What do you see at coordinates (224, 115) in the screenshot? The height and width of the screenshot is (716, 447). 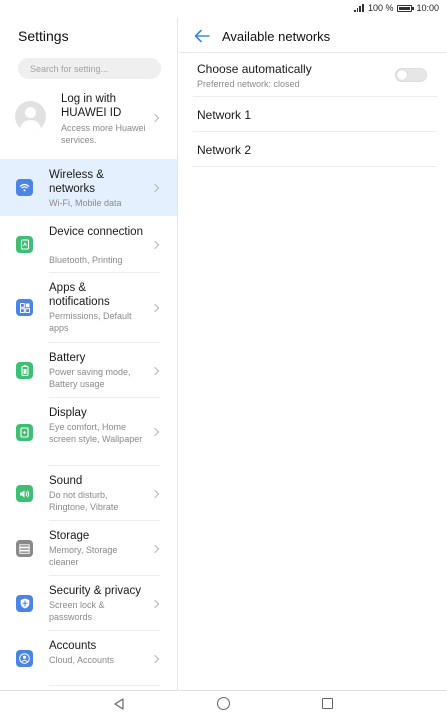 I see `network-name: Network 1` at bounding box center [224, 115].